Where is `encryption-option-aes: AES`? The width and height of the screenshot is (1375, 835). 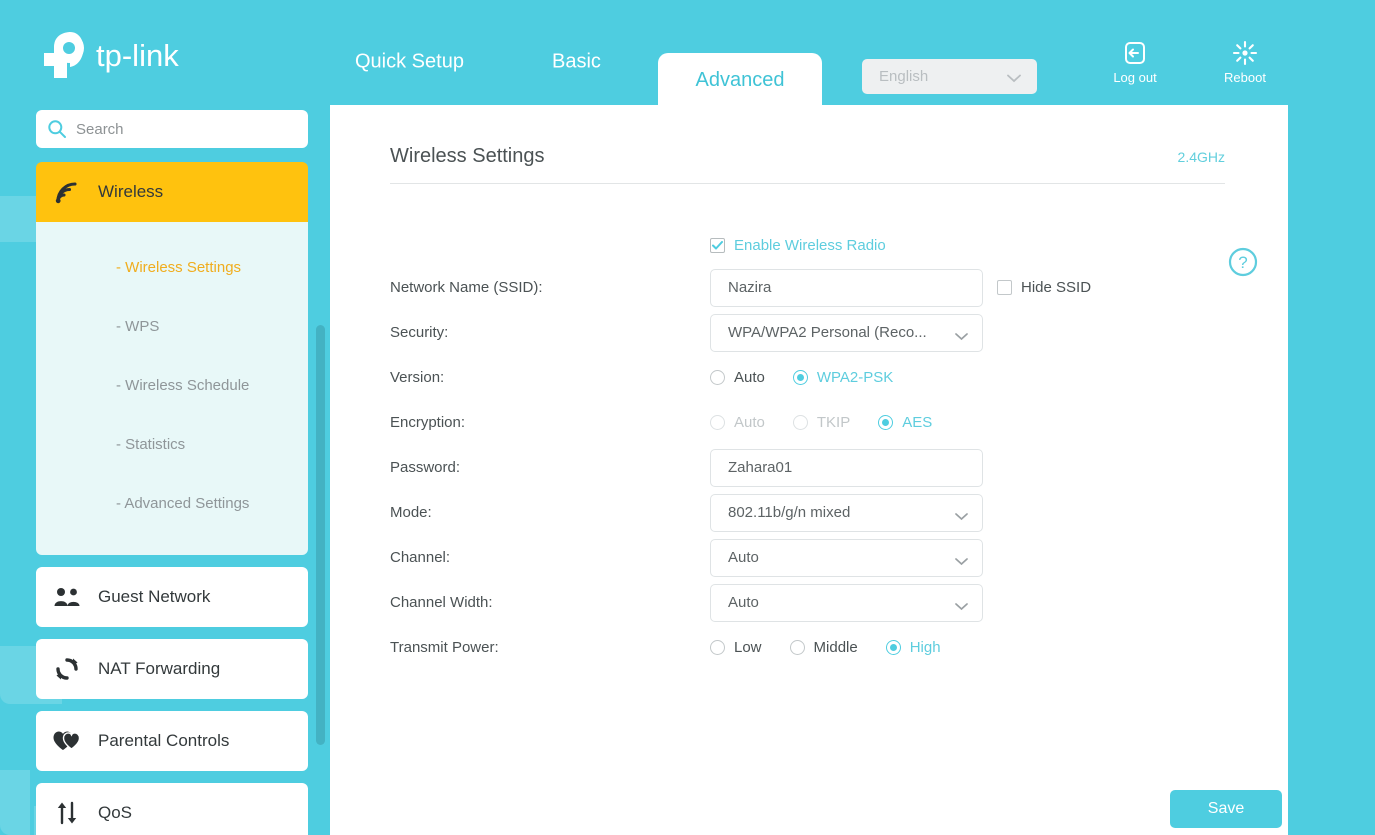 encryption-option-aes: AES is located at coordinates (905, 422).